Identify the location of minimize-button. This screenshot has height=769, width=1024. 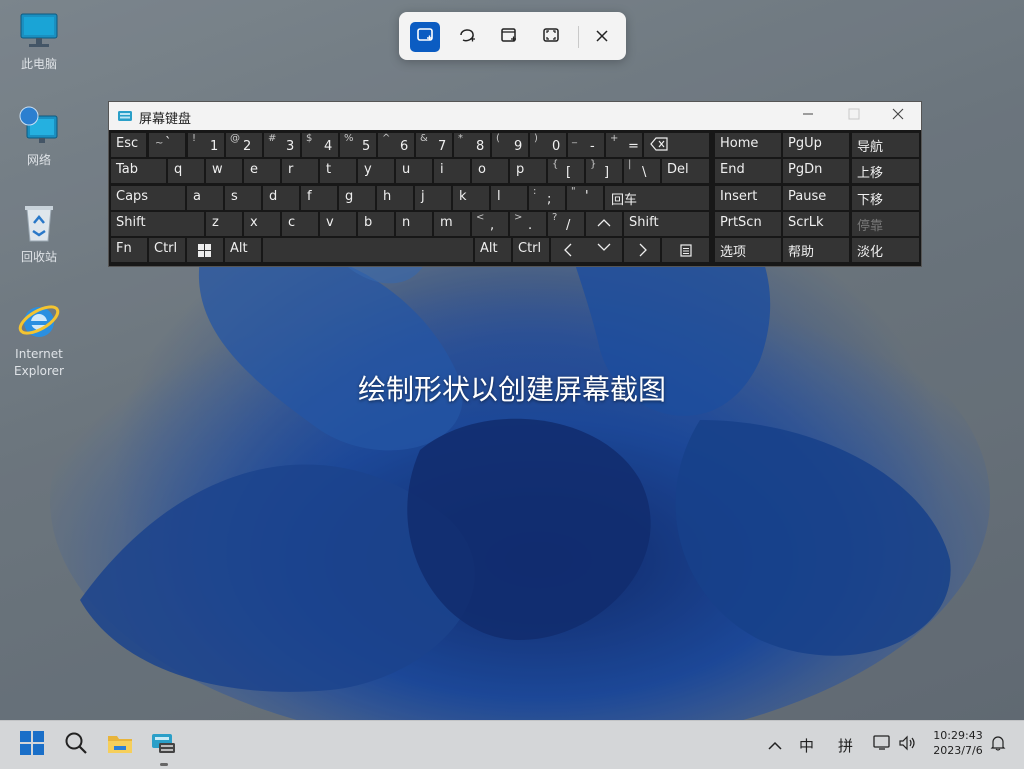
(808, 116).